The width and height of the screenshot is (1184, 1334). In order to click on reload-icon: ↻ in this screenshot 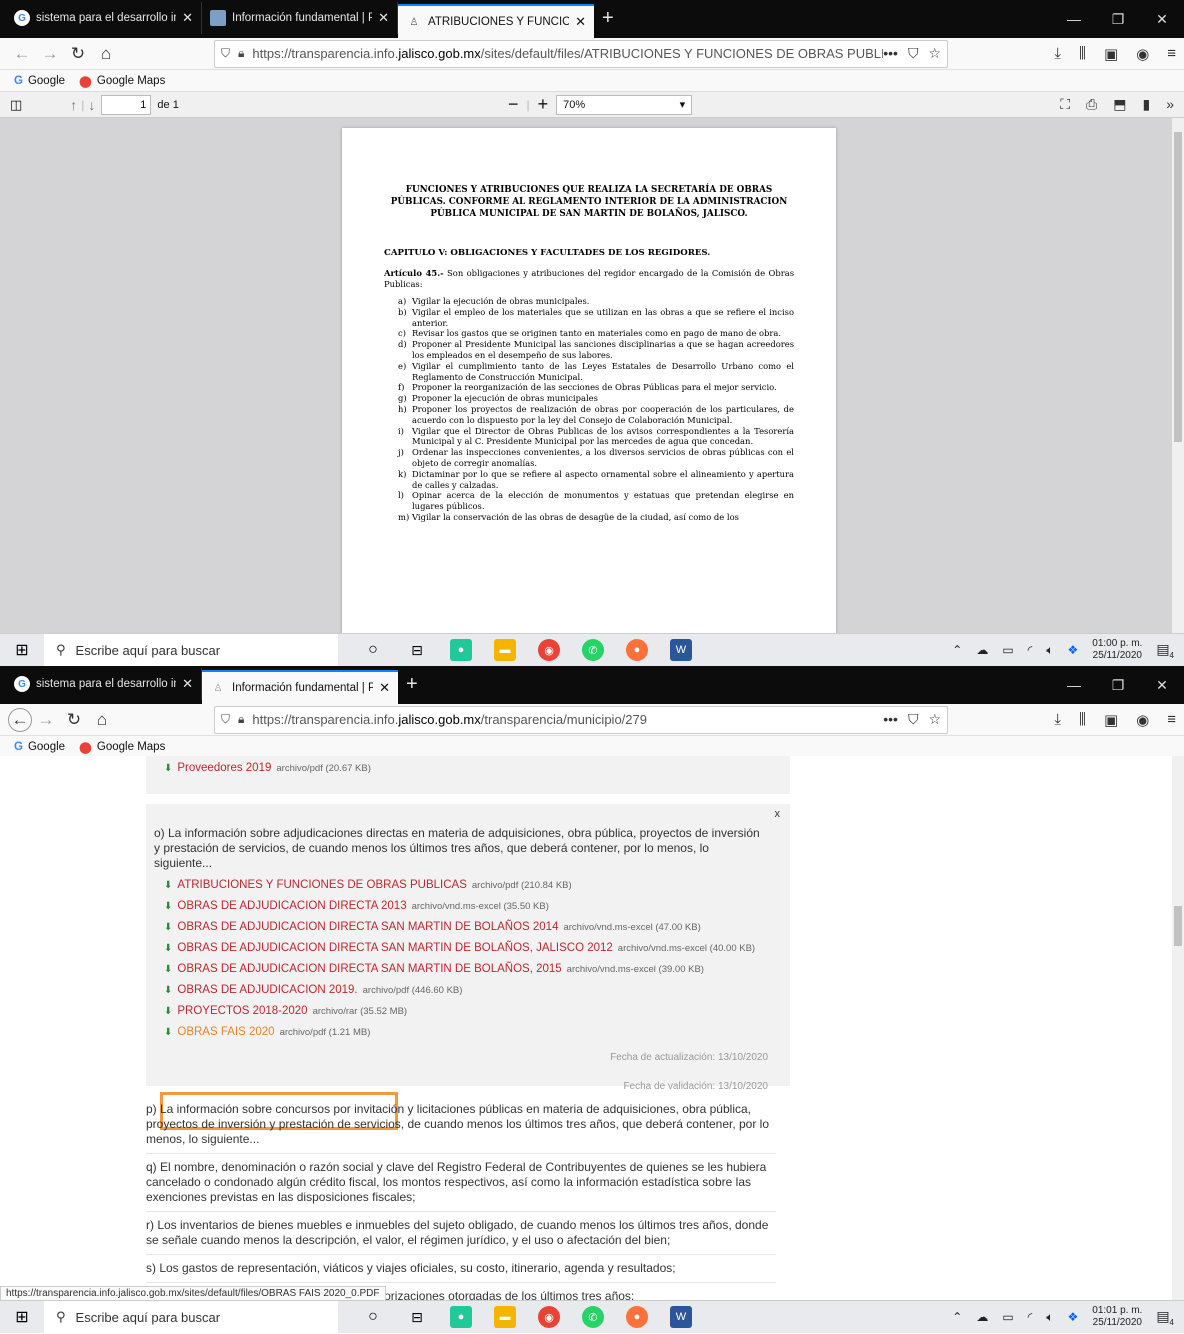, I will do `click(74, 720)`.